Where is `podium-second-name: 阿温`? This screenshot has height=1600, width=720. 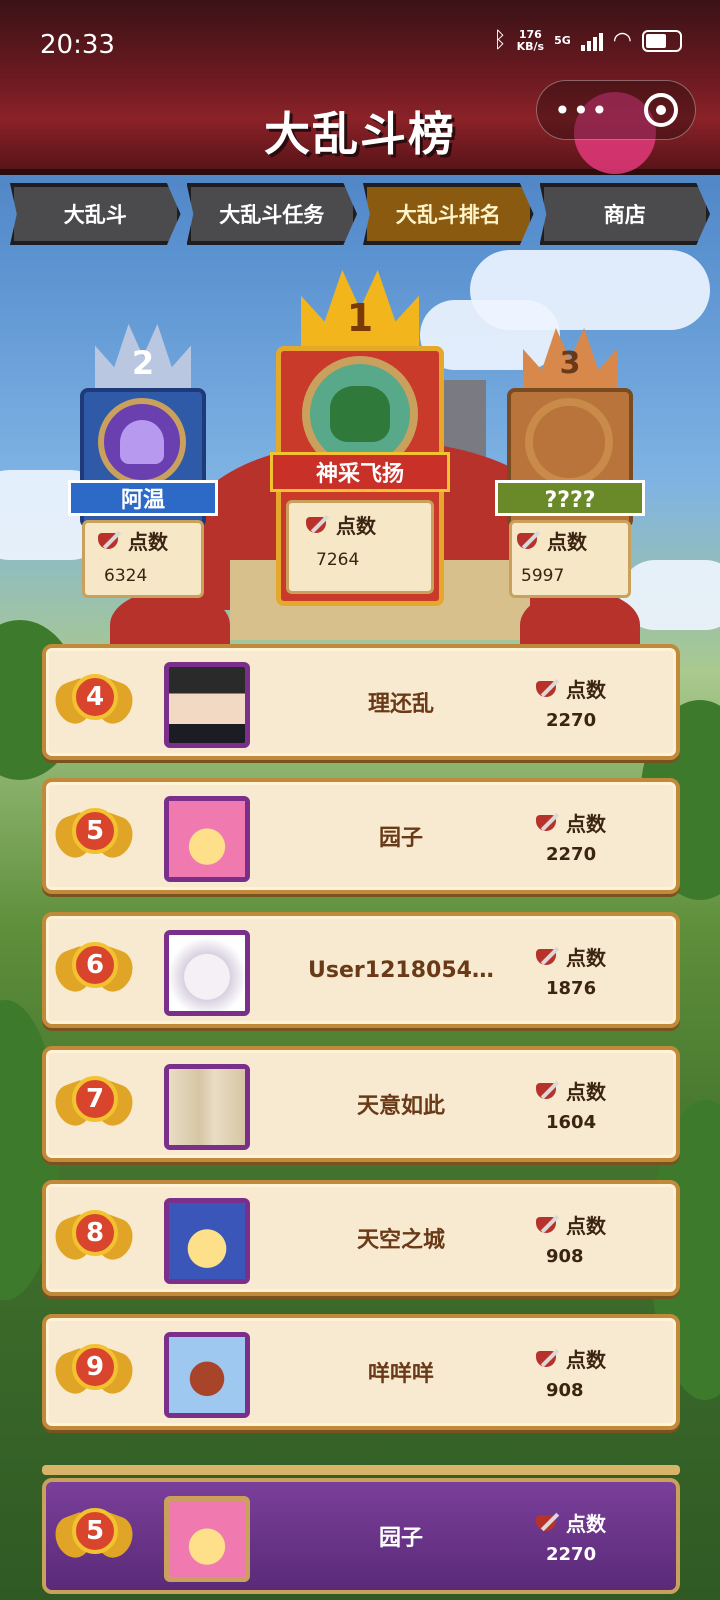 podium-second-name: 阿温 is located at coordinates (143, 498).